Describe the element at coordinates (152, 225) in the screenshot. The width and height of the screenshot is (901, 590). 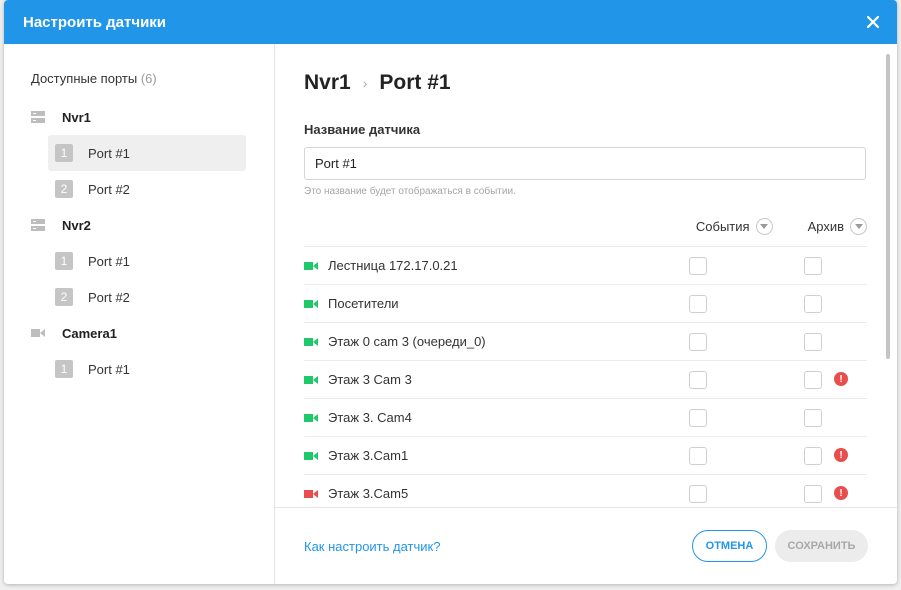
I see `device-nvr2: Nvr2` at that location.